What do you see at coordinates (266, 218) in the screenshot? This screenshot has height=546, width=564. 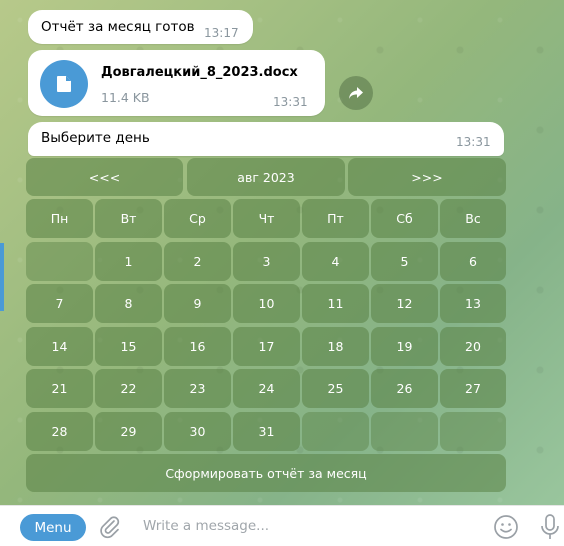 I see `weekday-button: Чт` at bounding box center [266, 218].